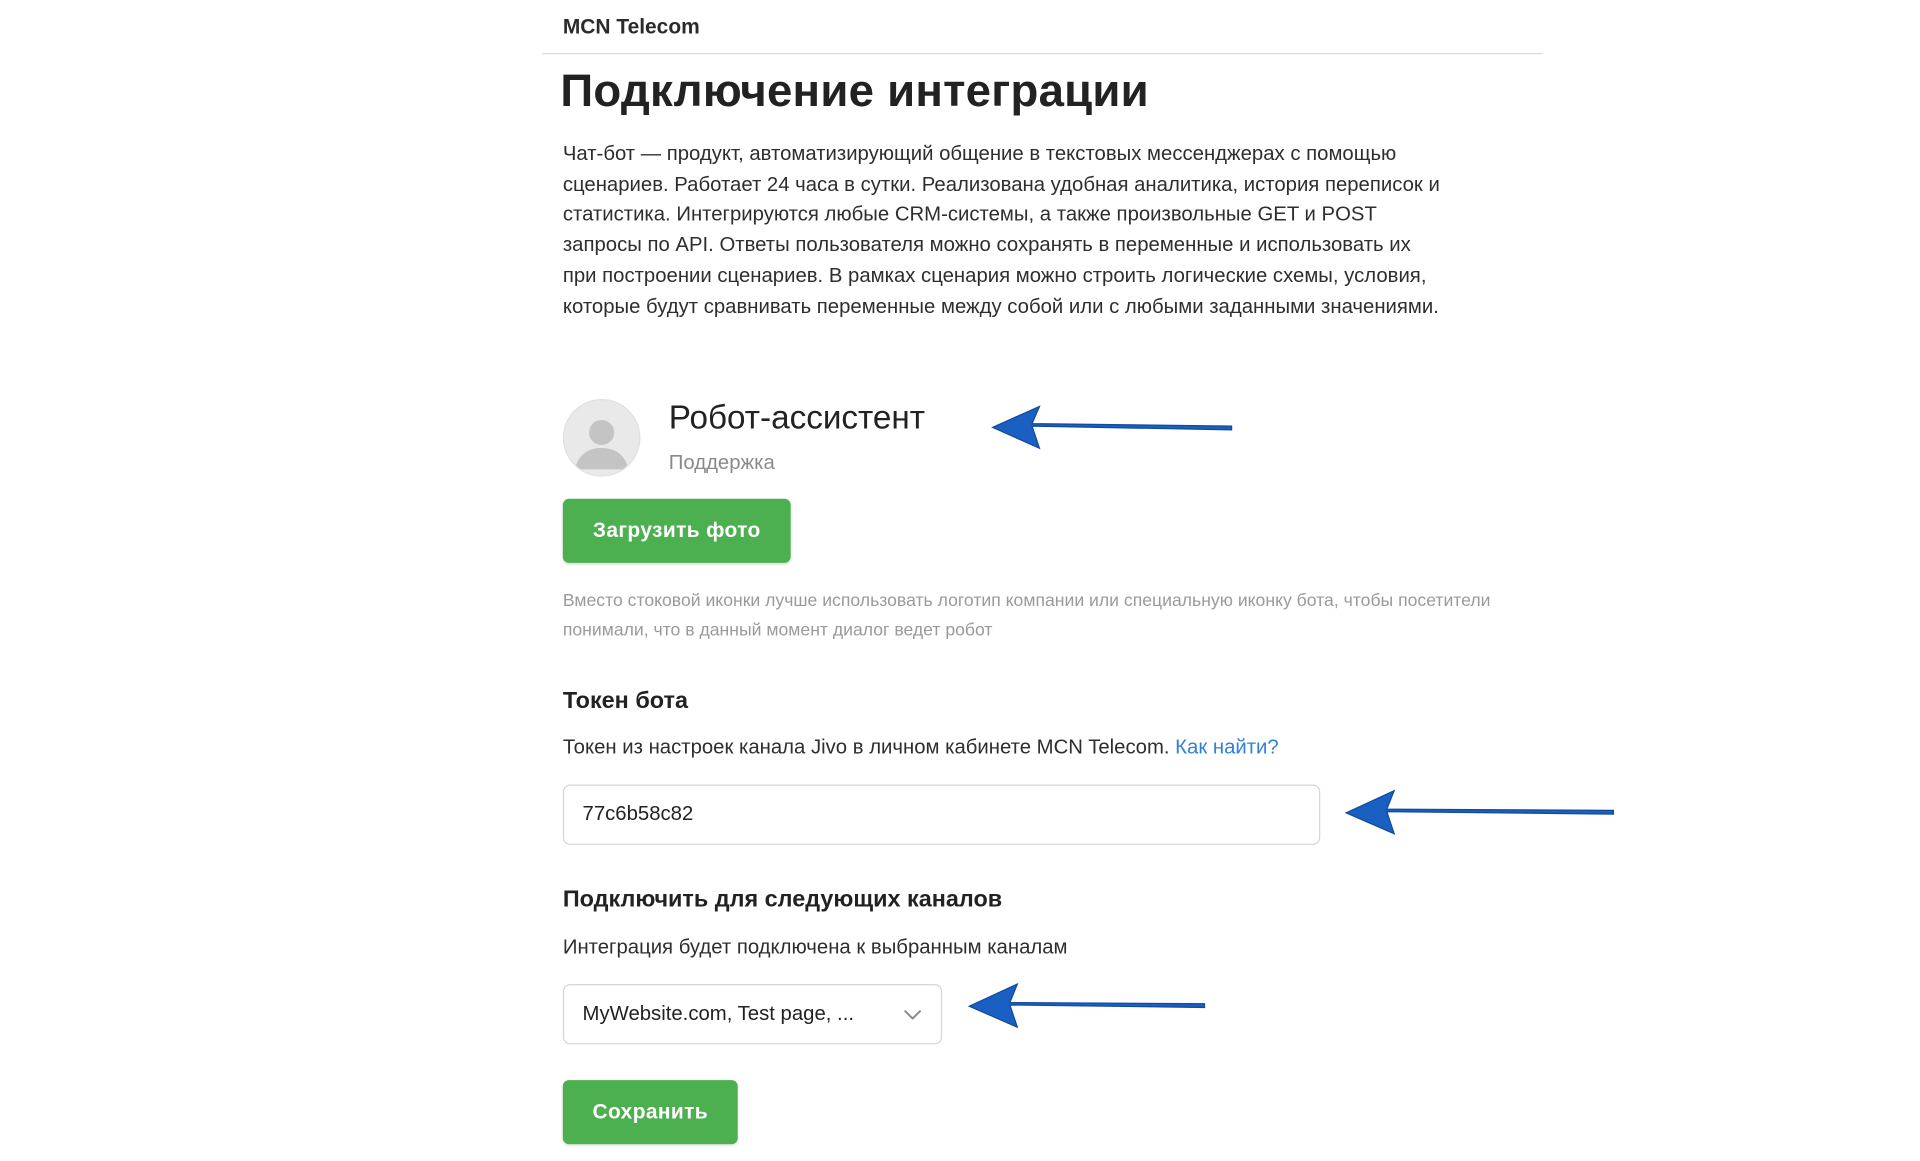 This screenshot has height=1161, width=1920. I want to click on header-title: MCN Telecom, so click(631, 26).